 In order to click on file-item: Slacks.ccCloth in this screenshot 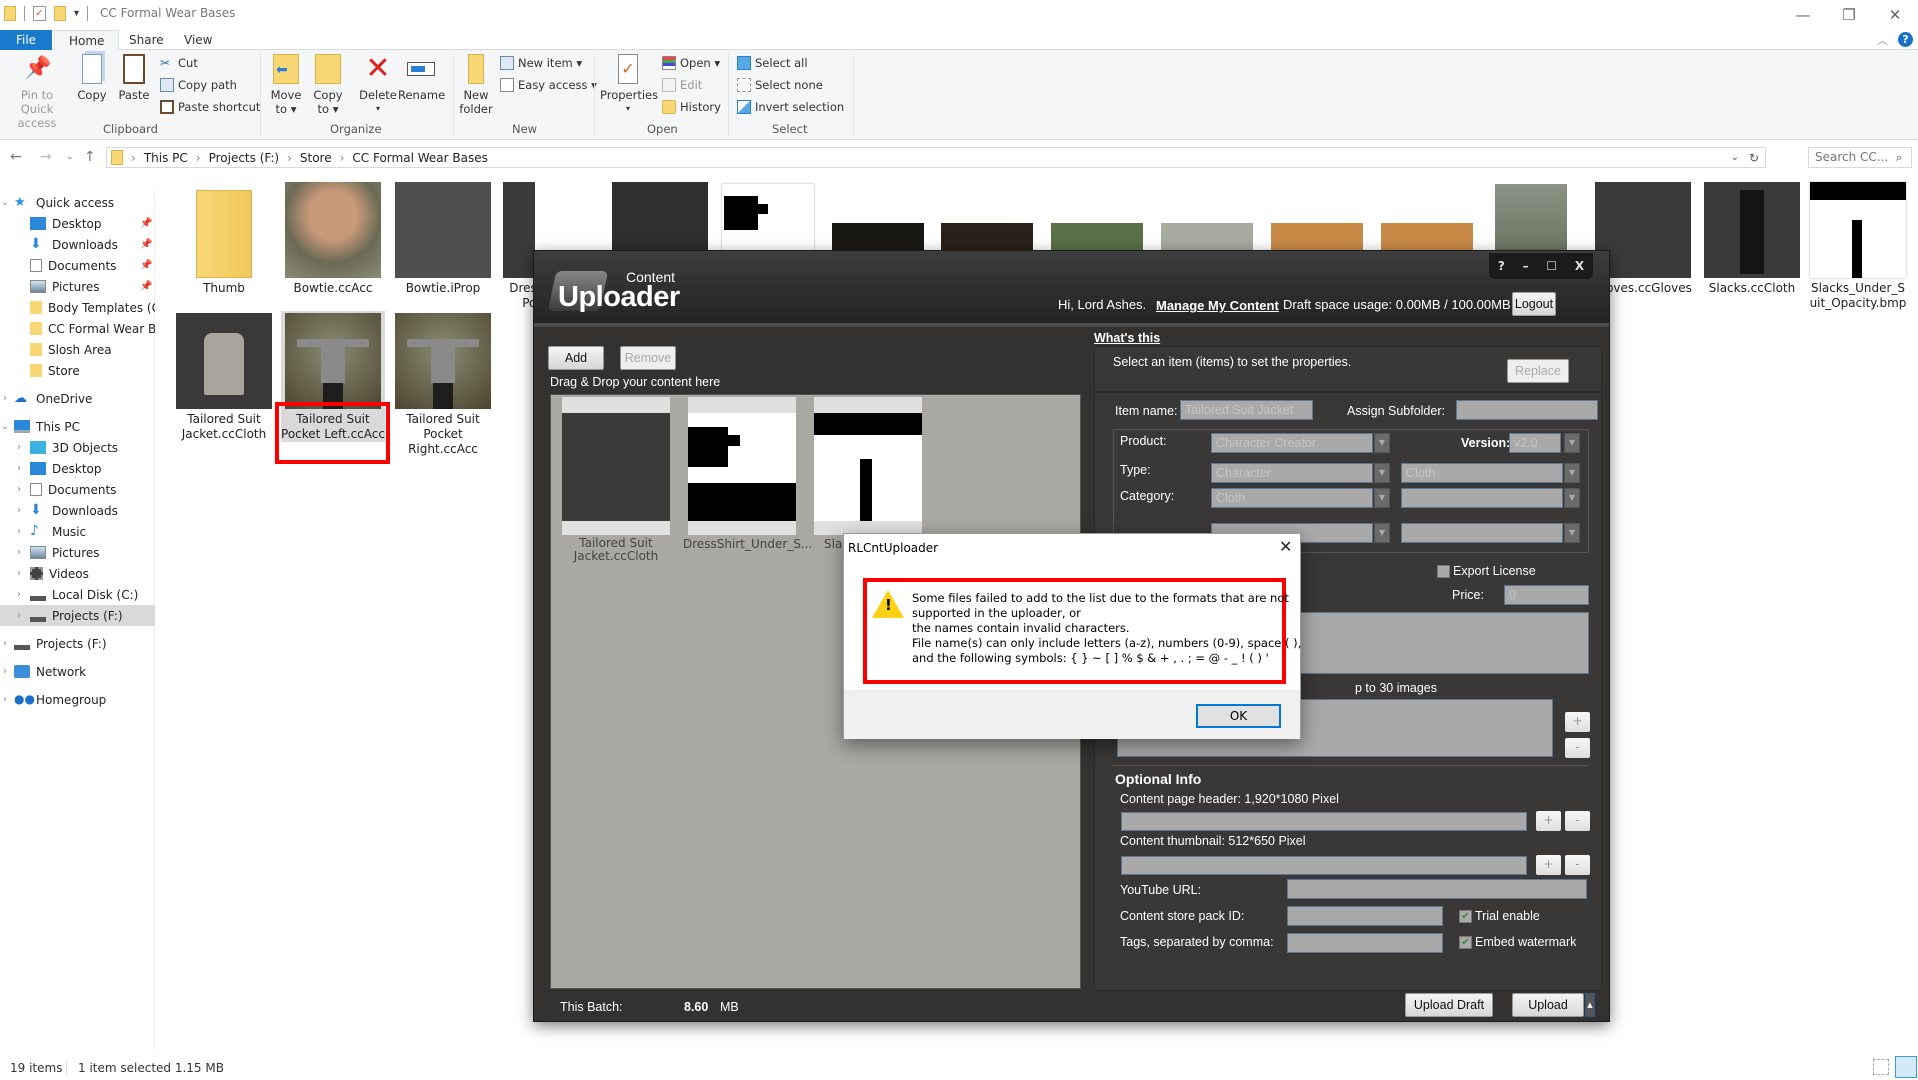, I will do `click(1752, 239)`.